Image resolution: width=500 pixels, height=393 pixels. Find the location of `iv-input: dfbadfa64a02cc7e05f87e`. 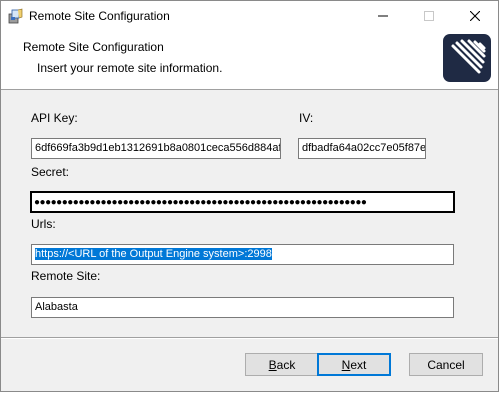

iv-input: dfbadfa64a02cc7e05f87e is located at coordinates (362, 148).